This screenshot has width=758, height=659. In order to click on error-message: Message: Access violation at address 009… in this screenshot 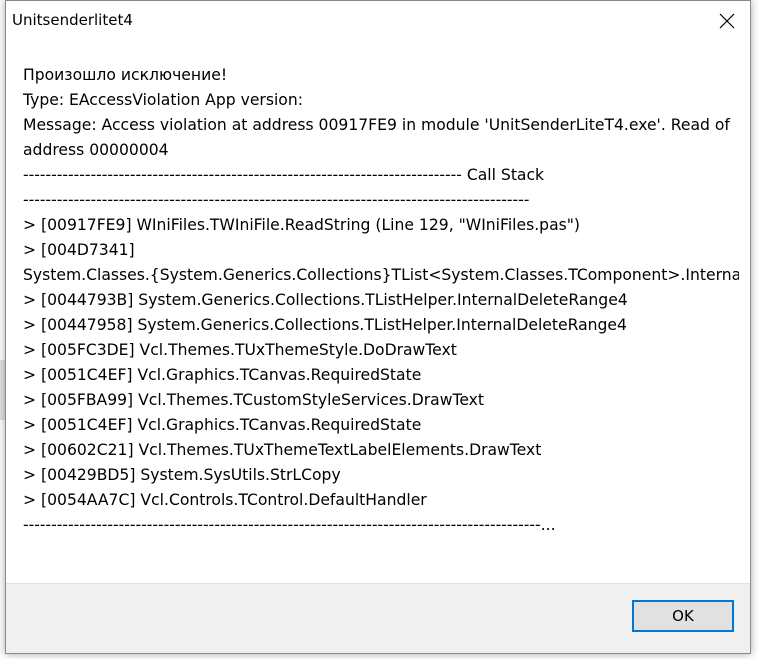, I will do `click(376, 137)`.